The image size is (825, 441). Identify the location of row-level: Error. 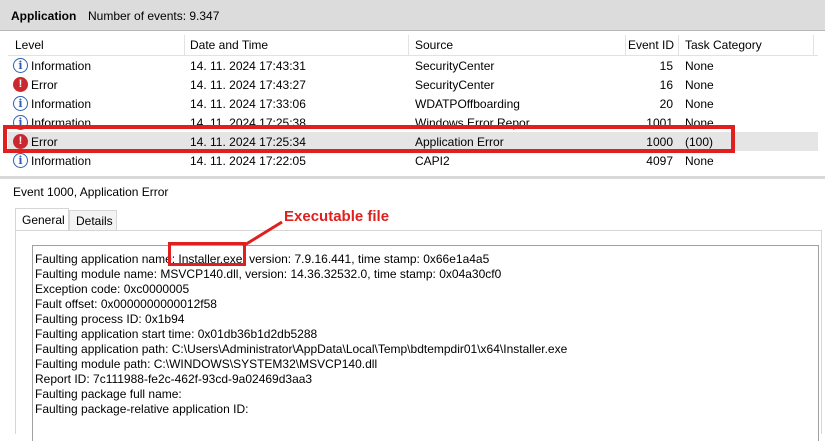
(44, 85).